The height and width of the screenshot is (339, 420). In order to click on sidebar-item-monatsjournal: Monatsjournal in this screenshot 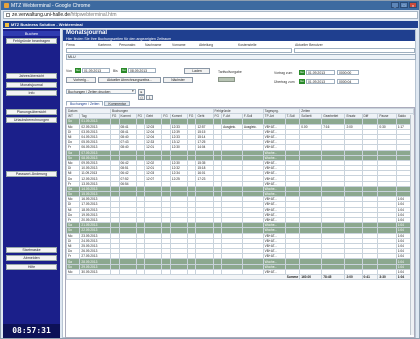, I will do `click(31, 85)`.